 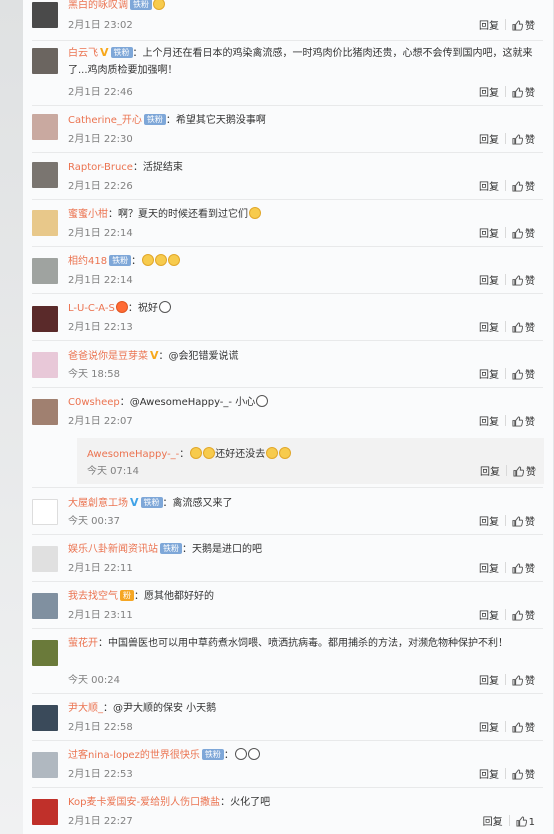 I want to click on comment-author: Catherine_开心, so click(x=105, y=120).